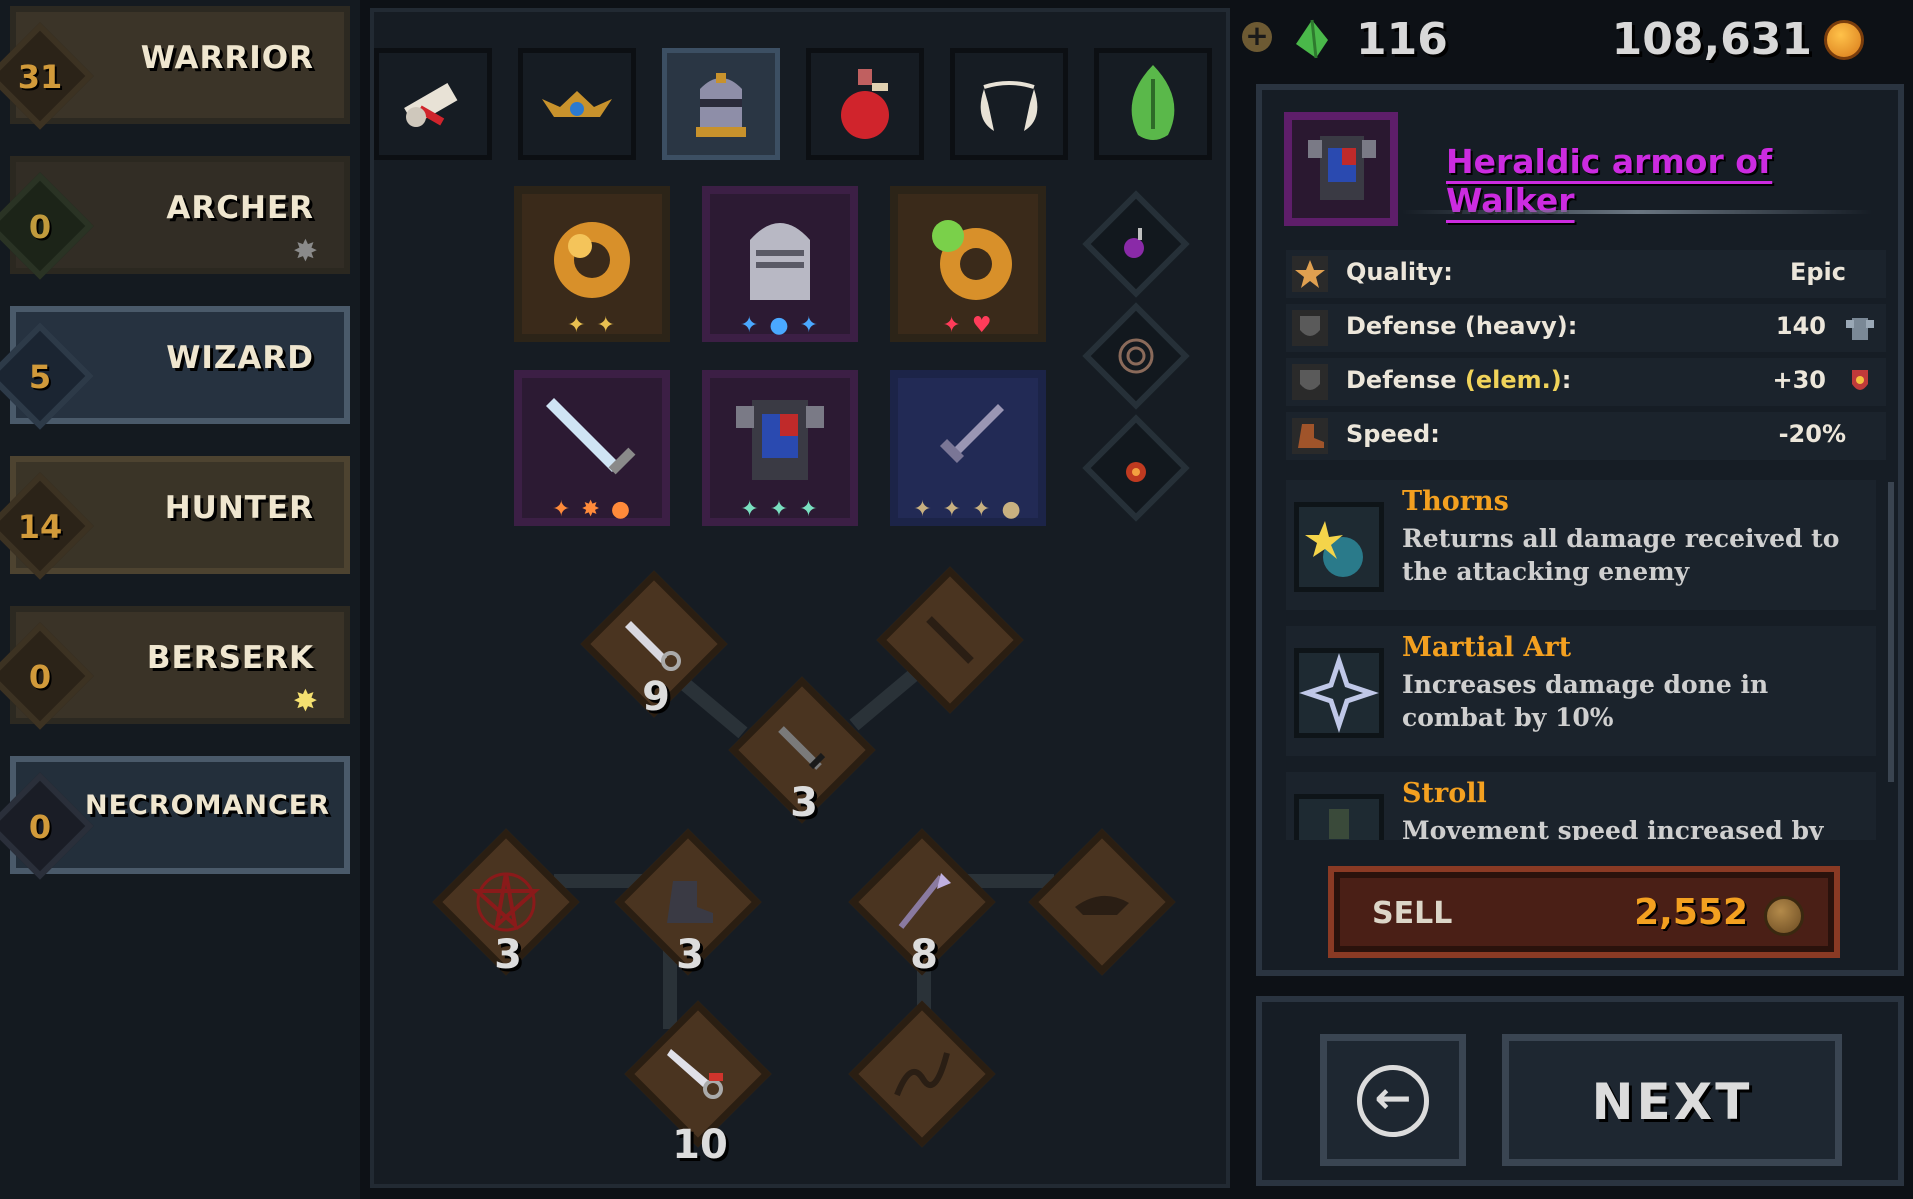 The width and height of the screenshot is (1913, 1199). What do you see at coordinates (40, 77) in the screenshot?
I see `class-level: 31` at bounding box center [40, 77].